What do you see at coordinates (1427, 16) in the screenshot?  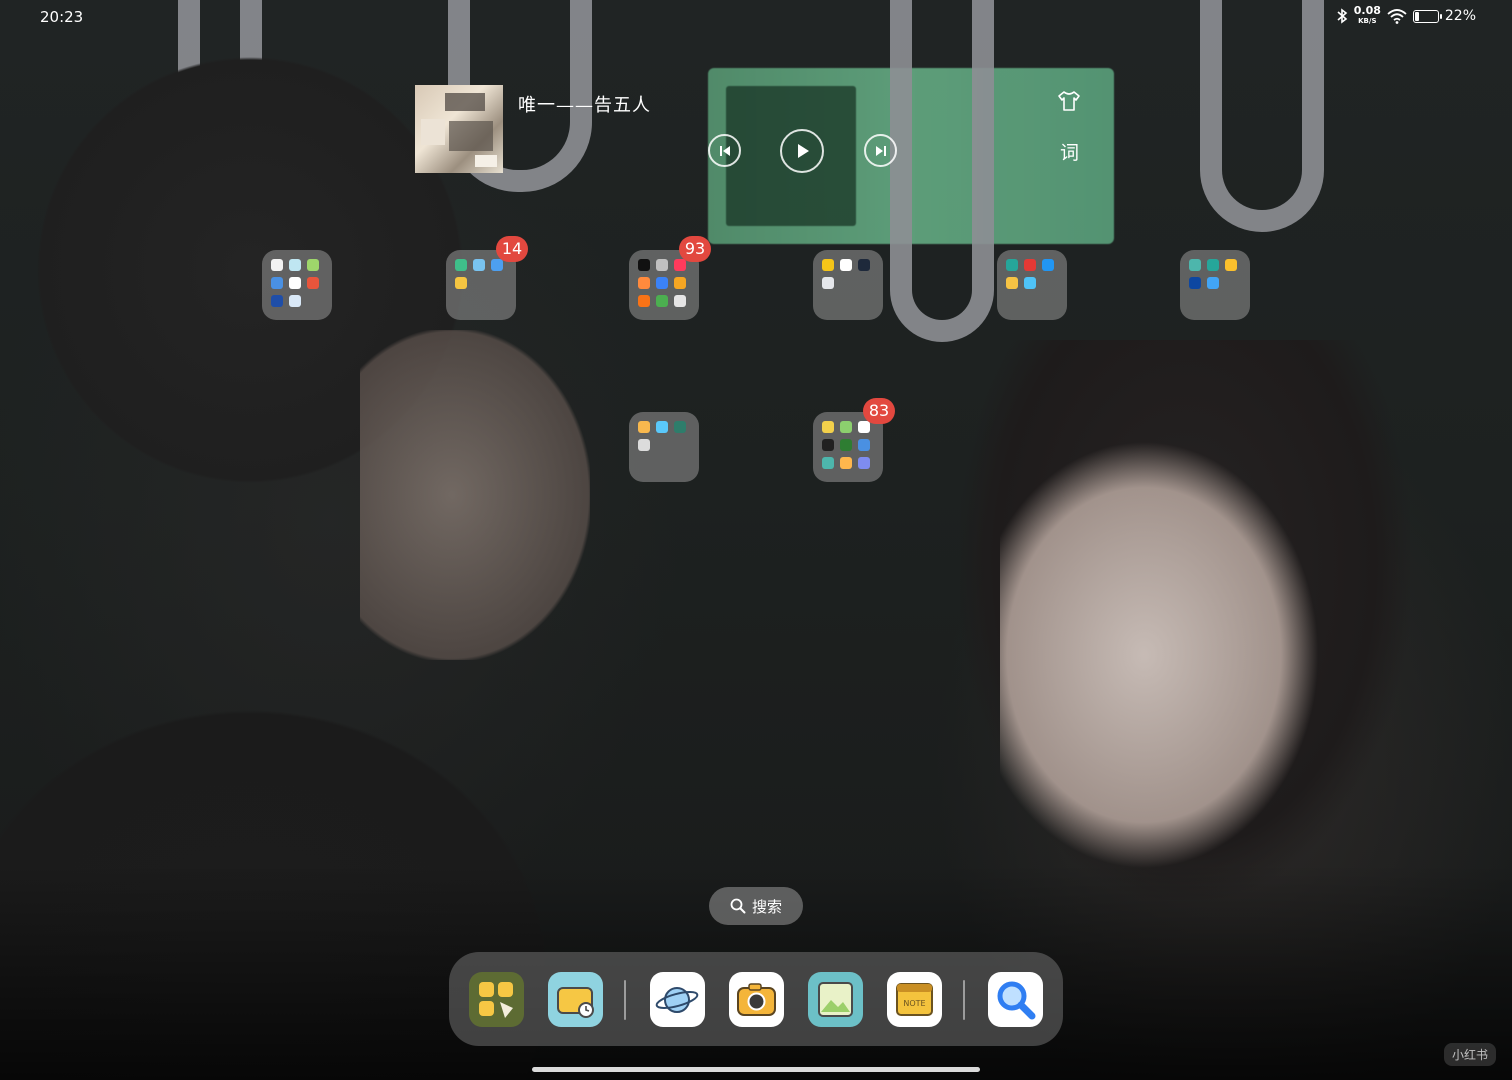 I see `battery-icon` at bounding box center [1427, 16].